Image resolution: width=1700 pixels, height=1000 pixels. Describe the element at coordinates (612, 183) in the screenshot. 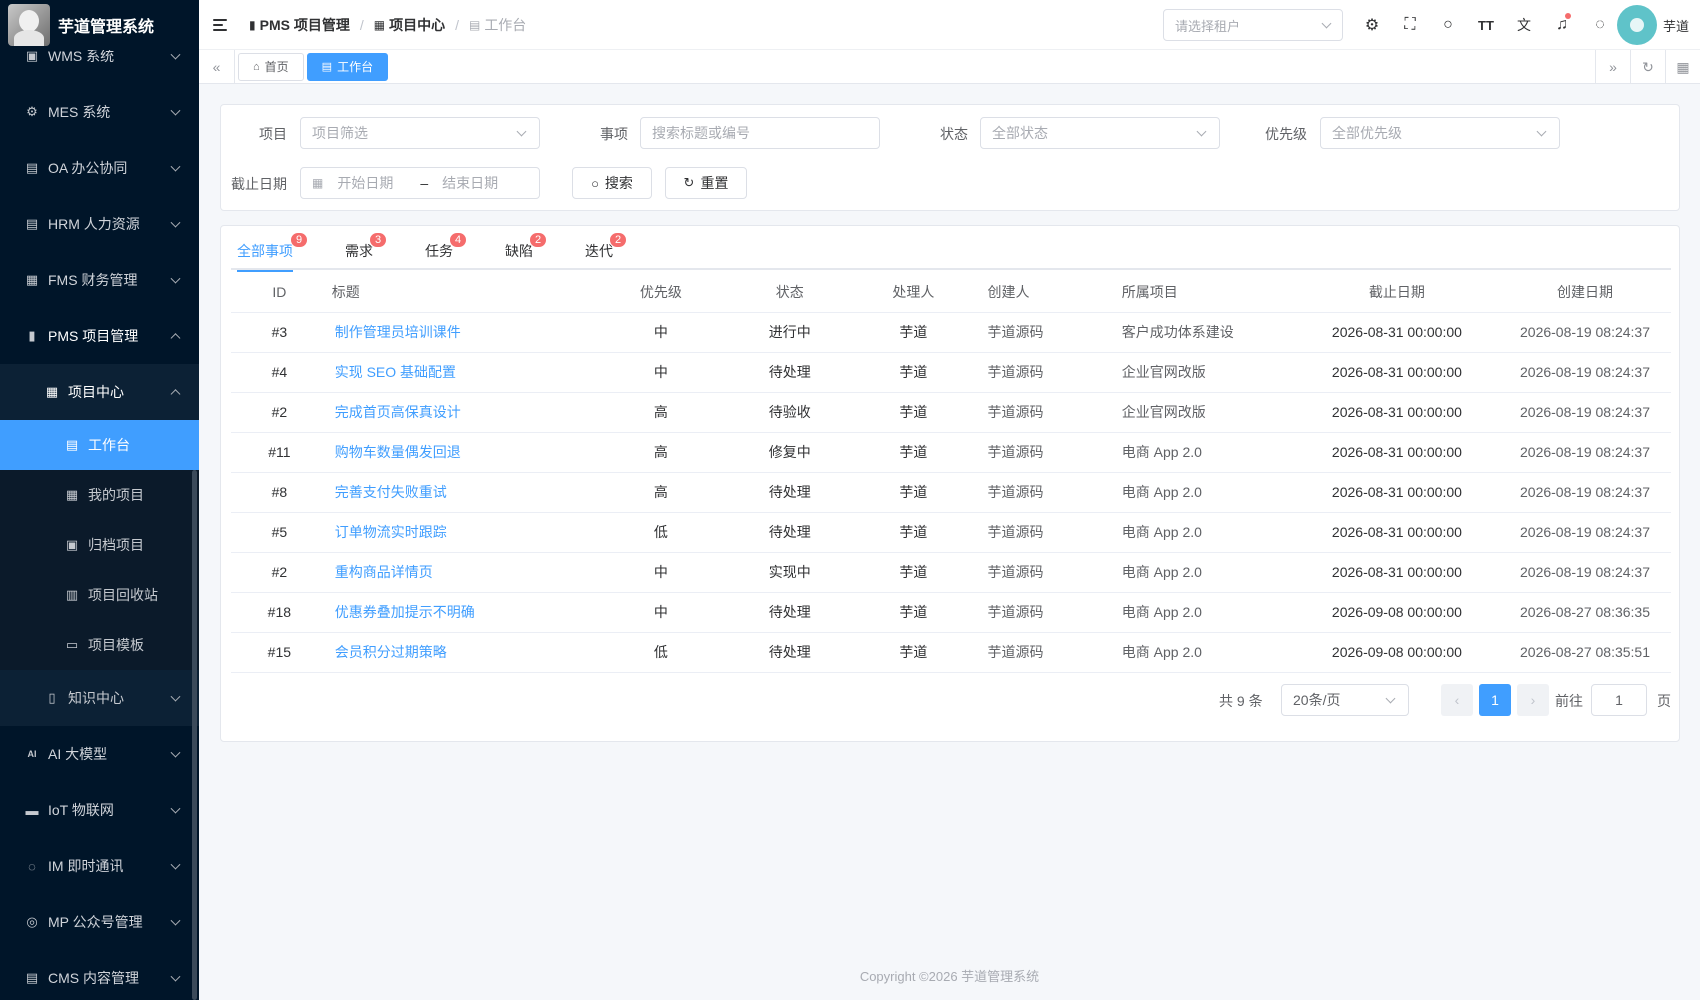

I see `search-button: ○ 搜索` at that location.